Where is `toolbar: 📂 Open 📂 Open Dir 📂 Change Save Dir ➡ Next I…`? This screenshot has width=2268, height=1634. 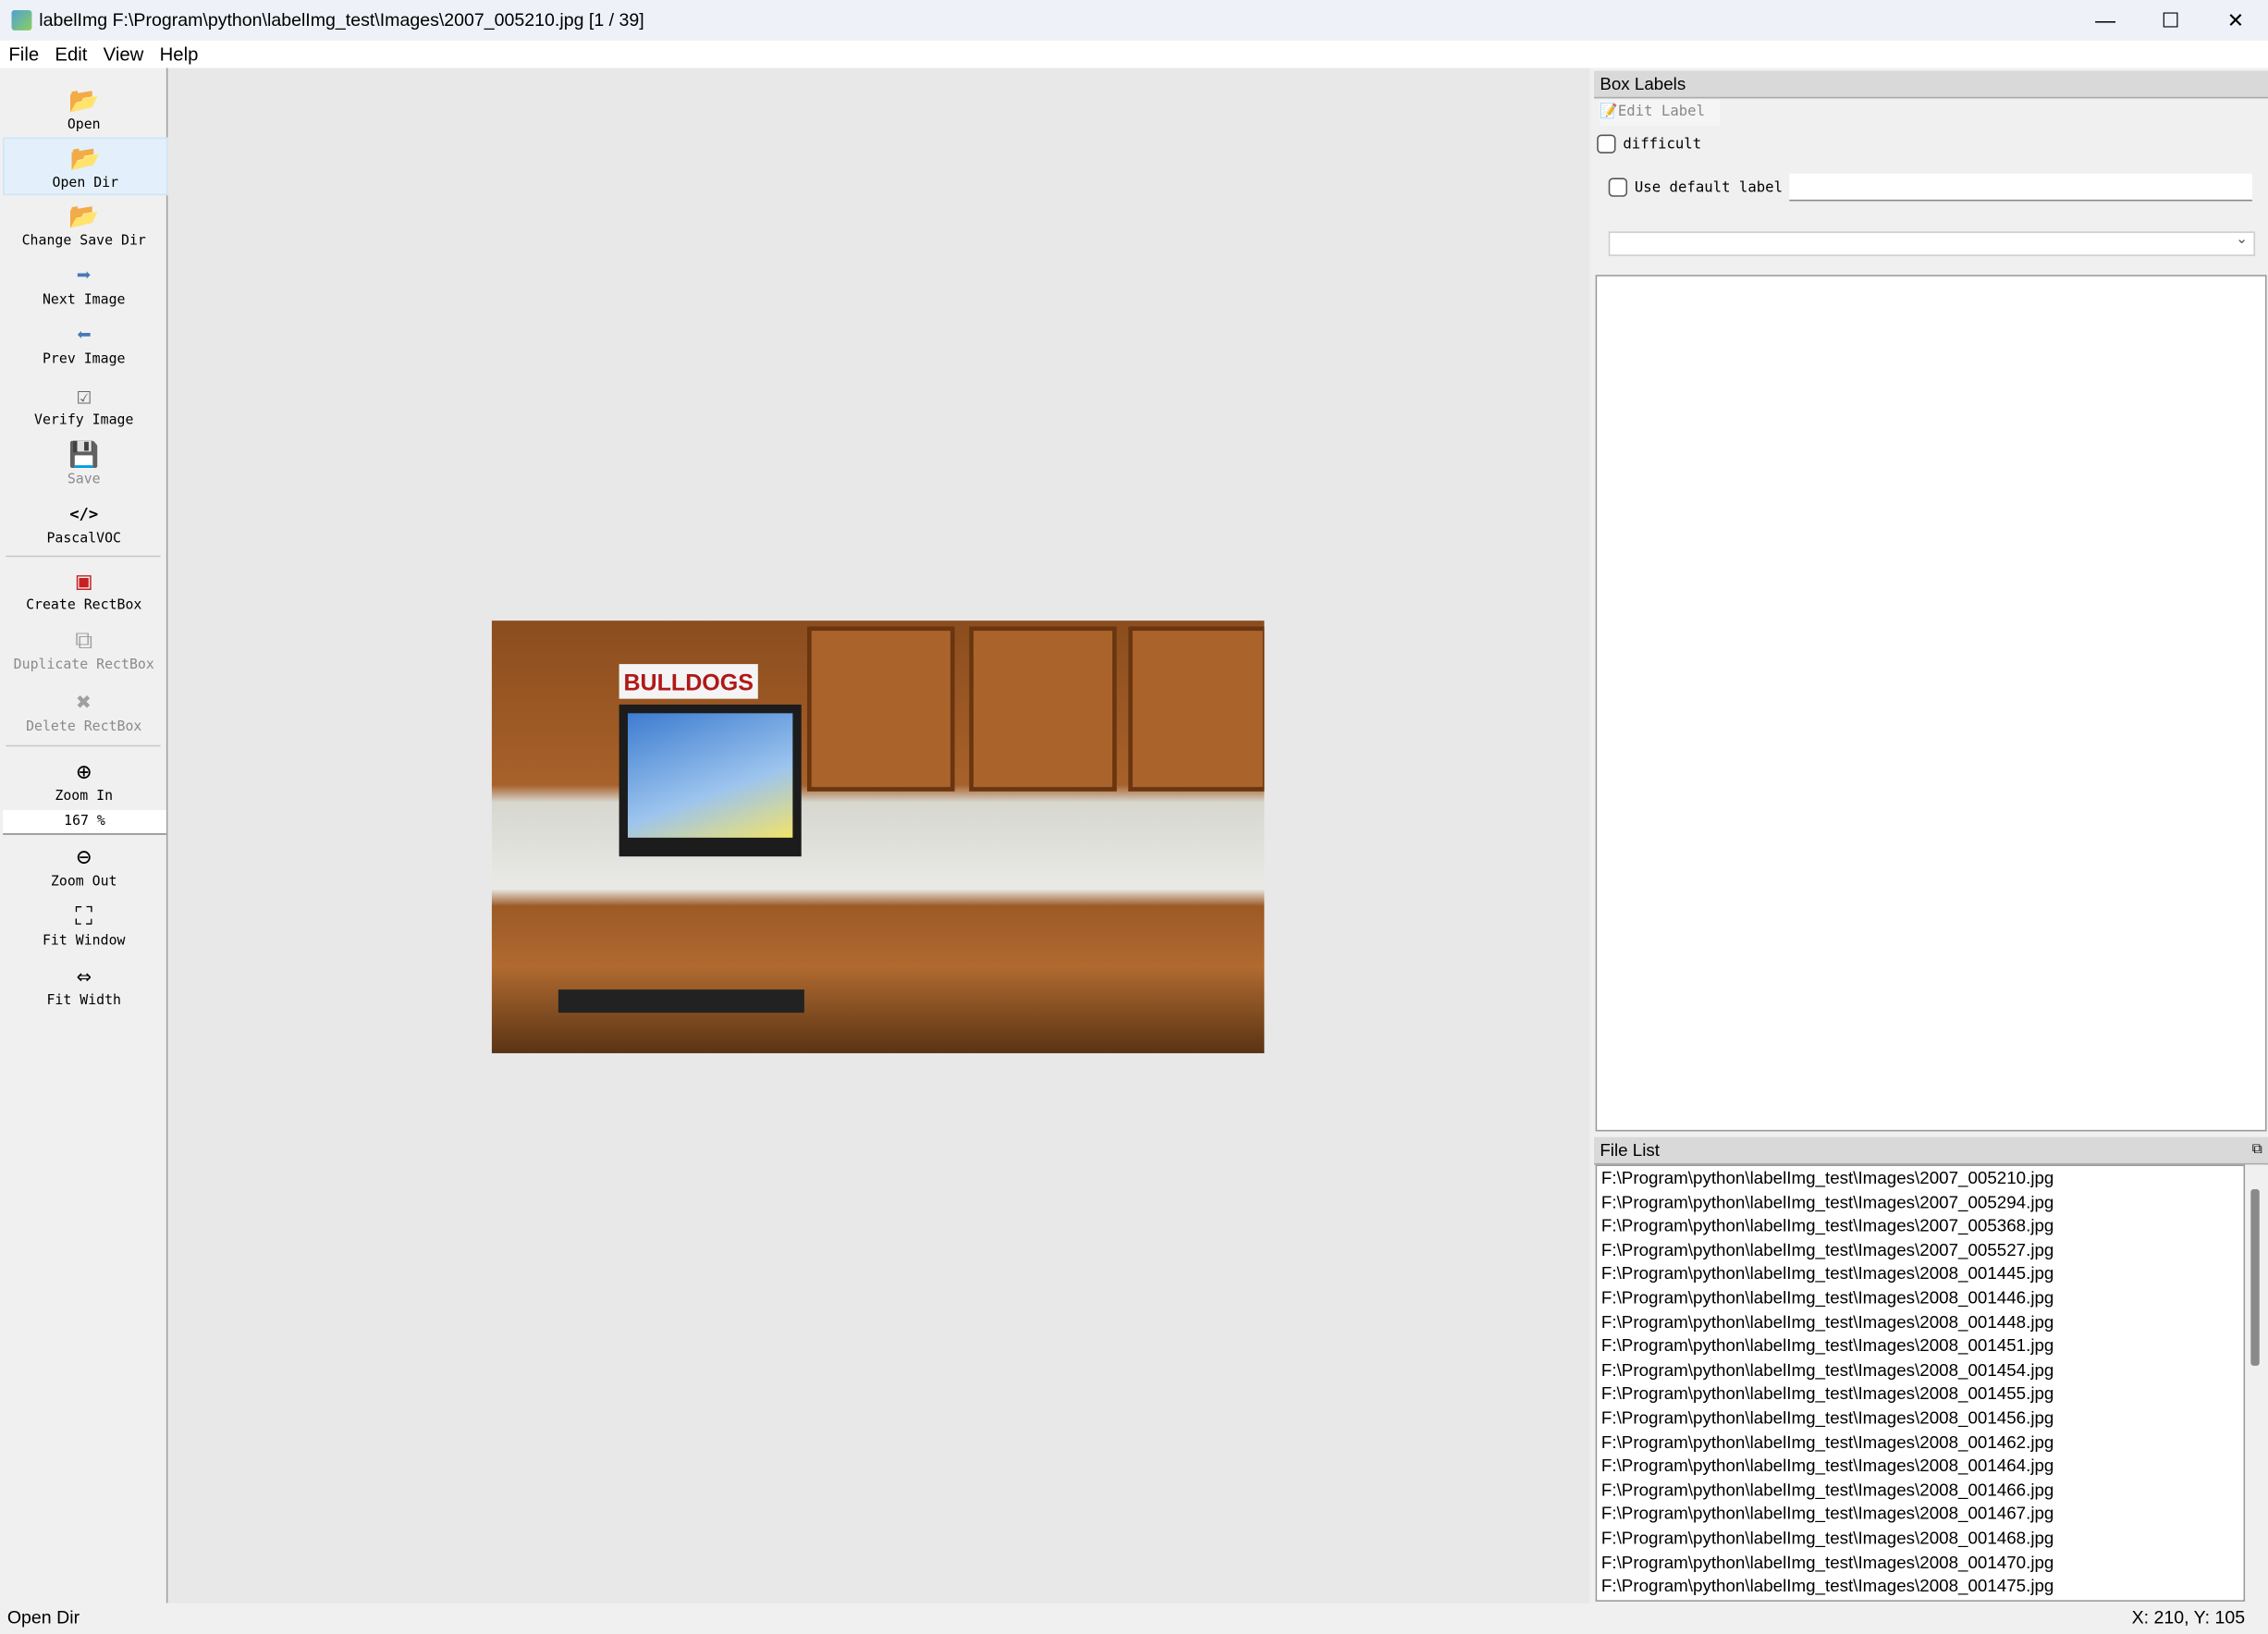
toolbar: 📂 Open 📂 Open Dir 📂 Change Save Dir ➡ Next I… is located at coordinates (84, 835).